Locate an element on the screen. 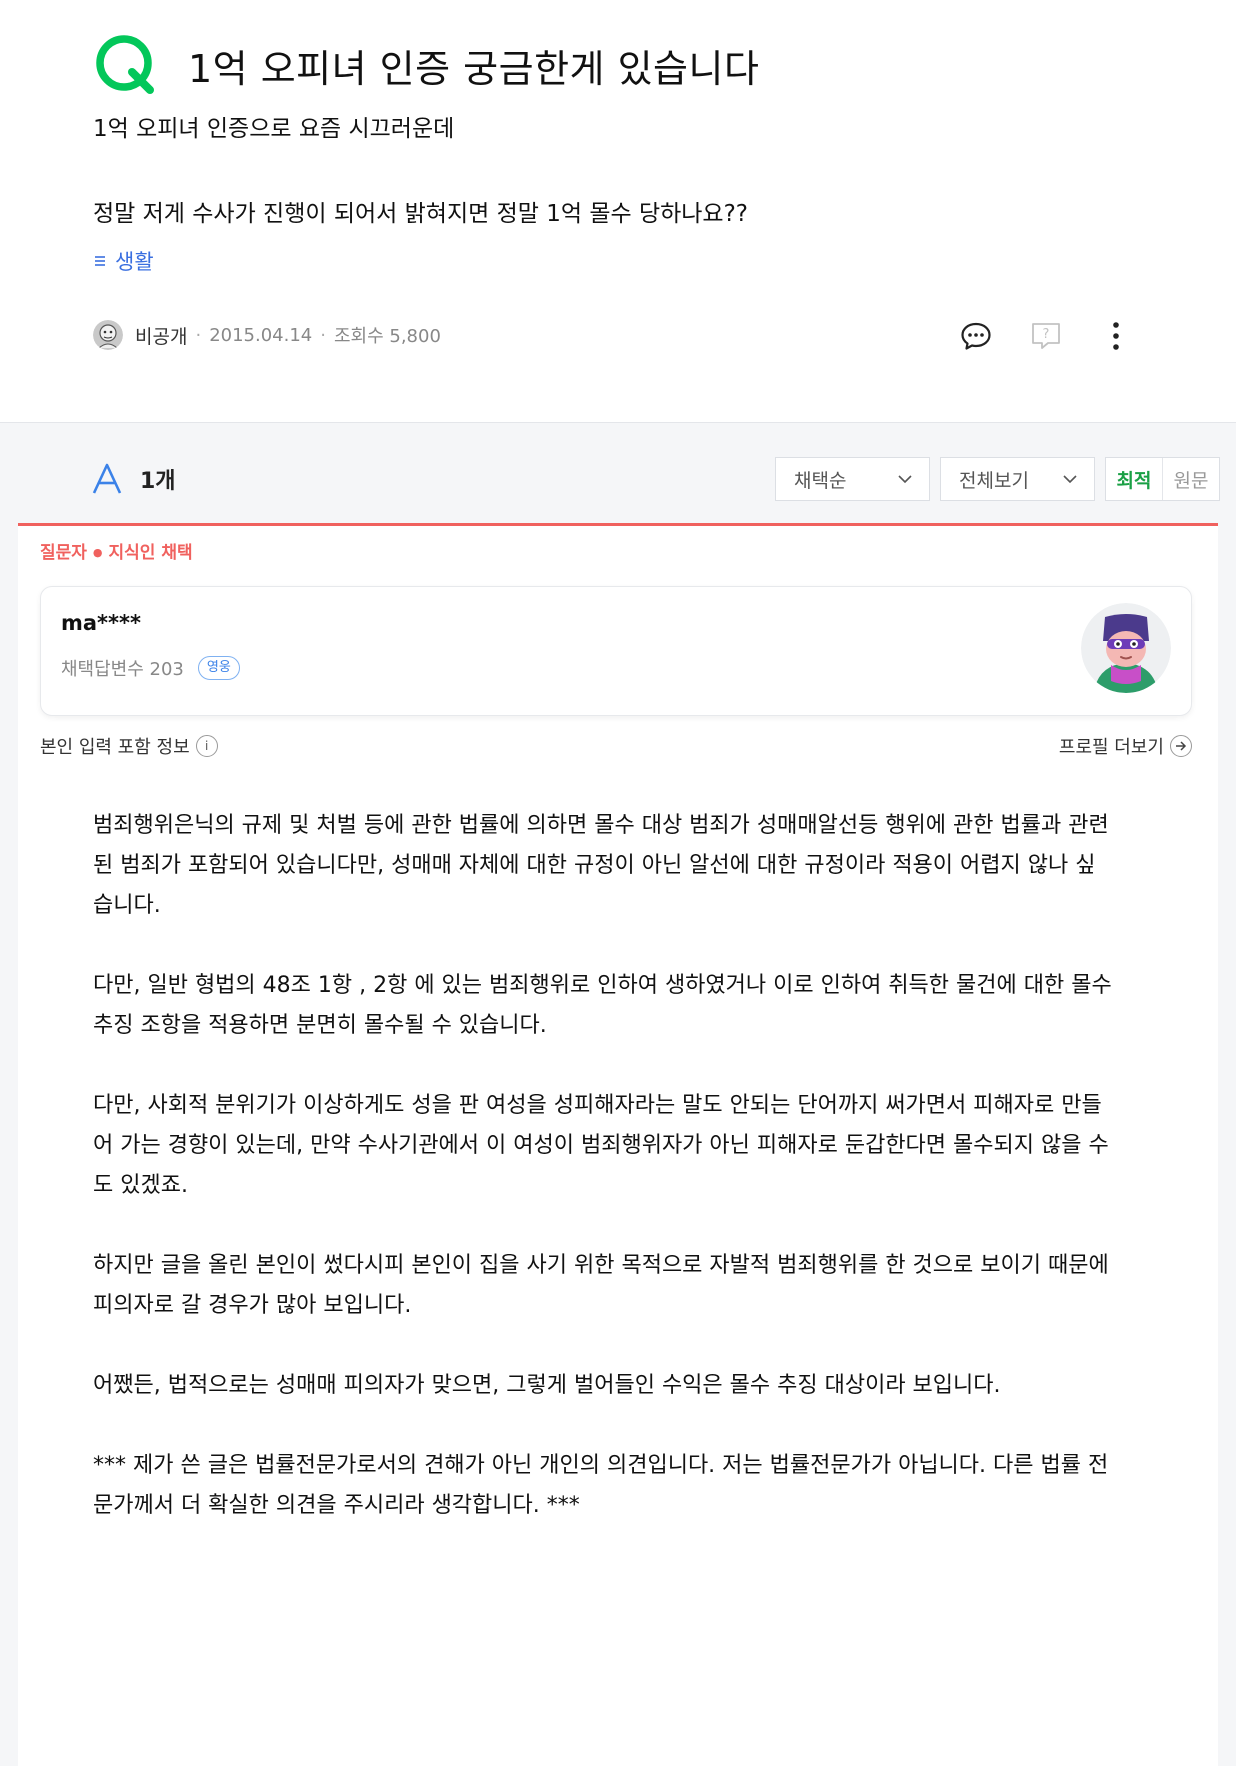  question-actions: ? is located at coordinates (1031, 336).